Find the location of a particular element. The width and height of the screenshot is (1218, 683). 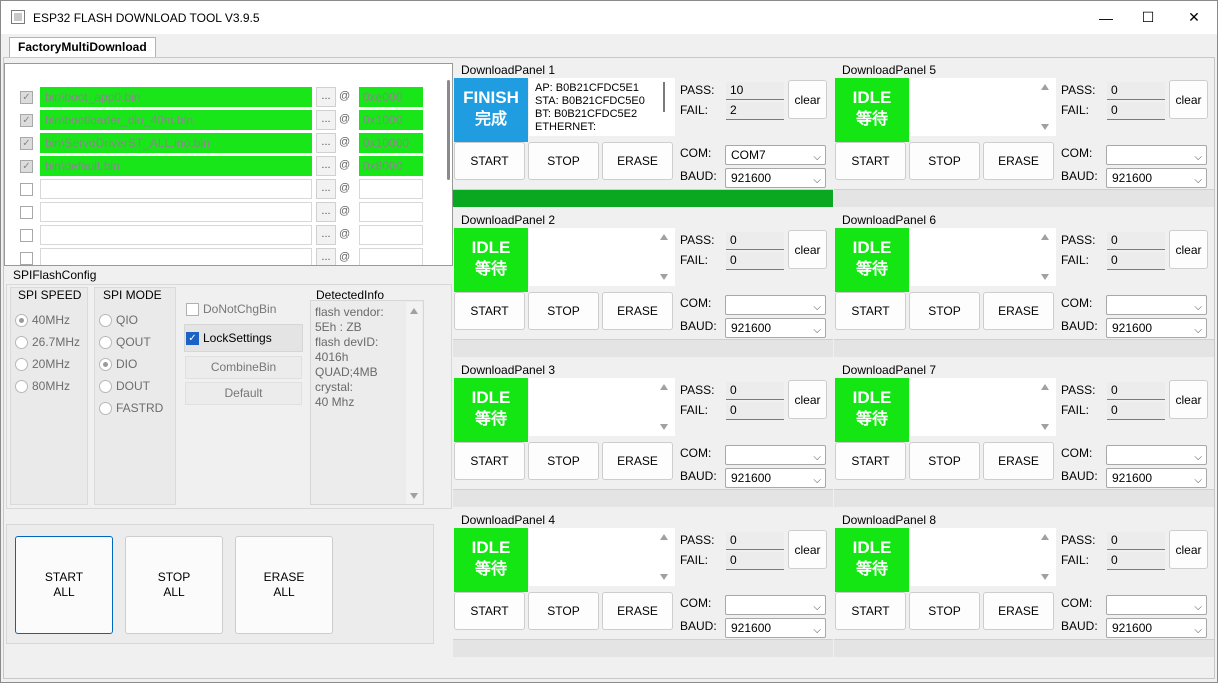

radio-20mhz: 20MHz is located at coordinates (42, 364).